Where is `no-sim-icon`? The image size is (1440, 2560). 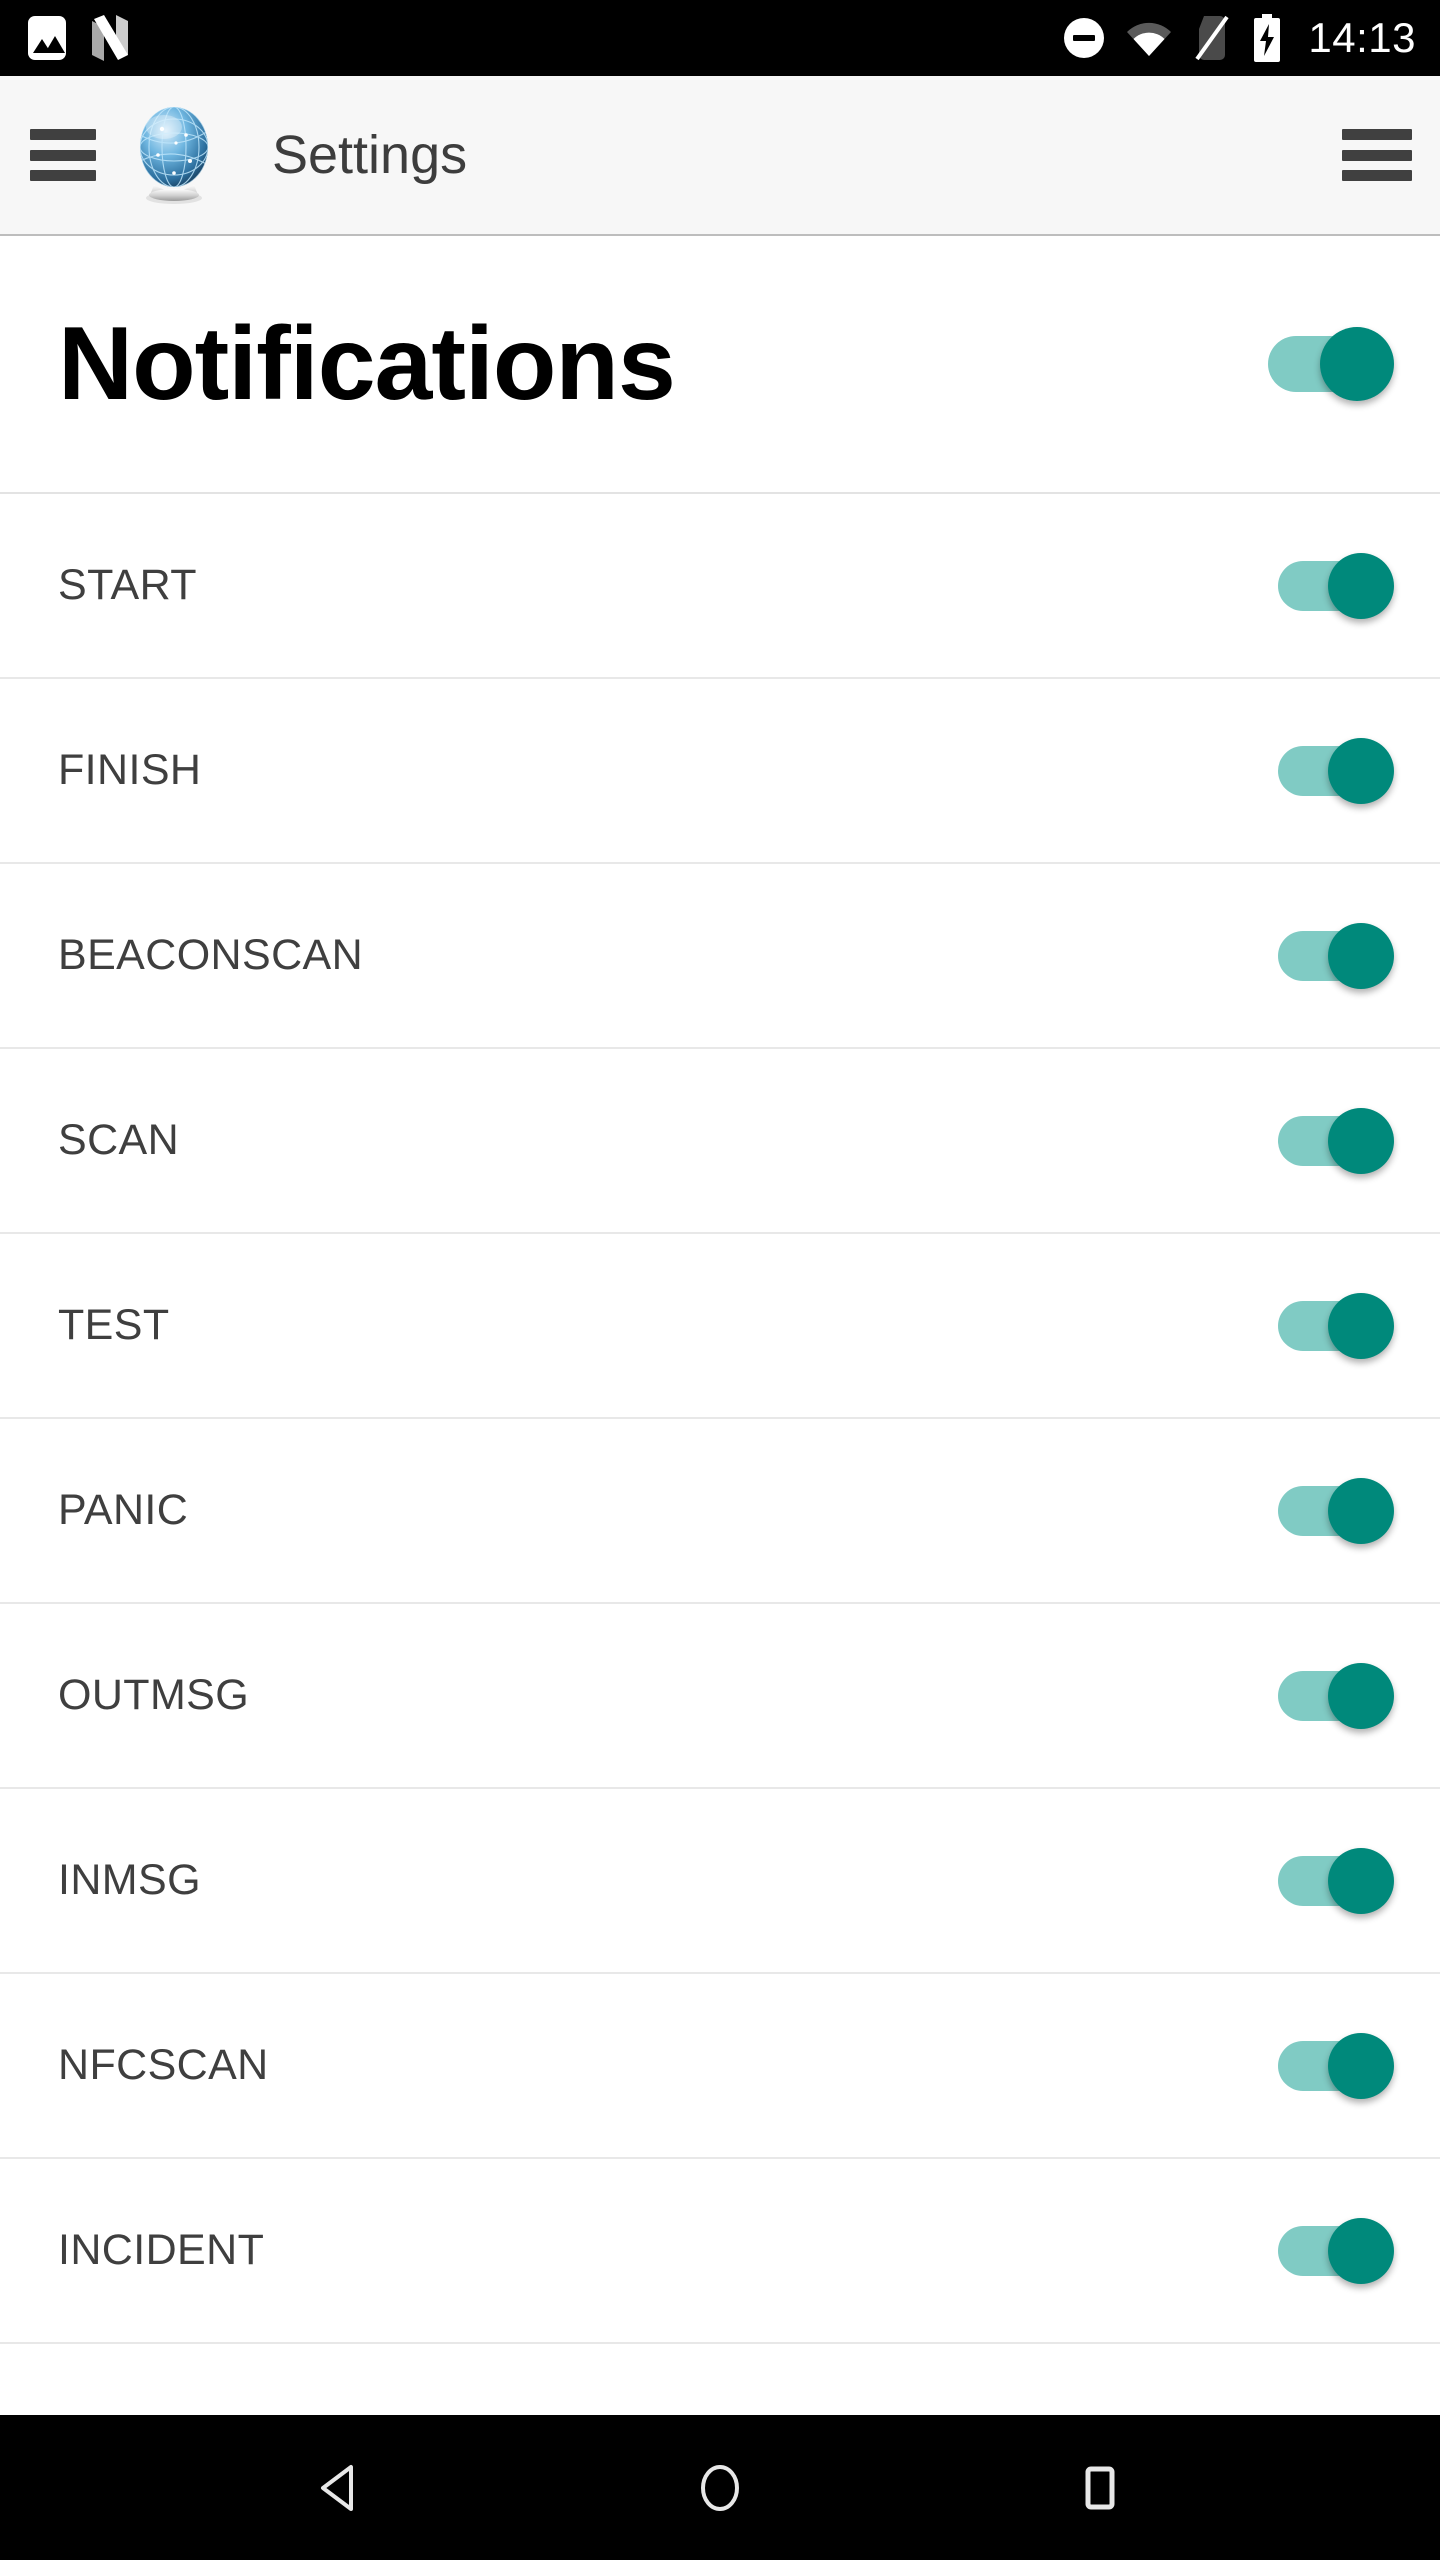 no-sim-icon is located at coordinates (1212, 38).